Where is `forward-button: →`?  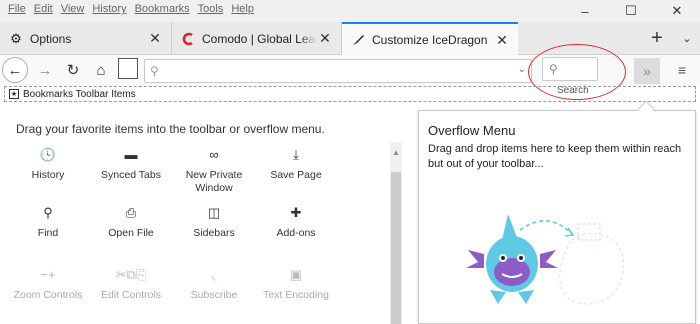
forward-button: → is located at coordinates (45, 70).